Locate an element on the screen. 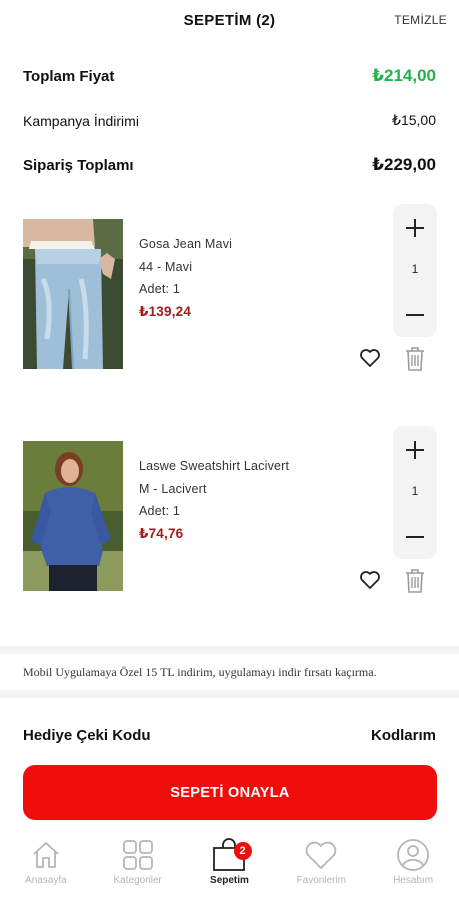 The width and height of the screenshot is (459, 900). tab-label: Anasayfa is located at coordinates (46, 880).